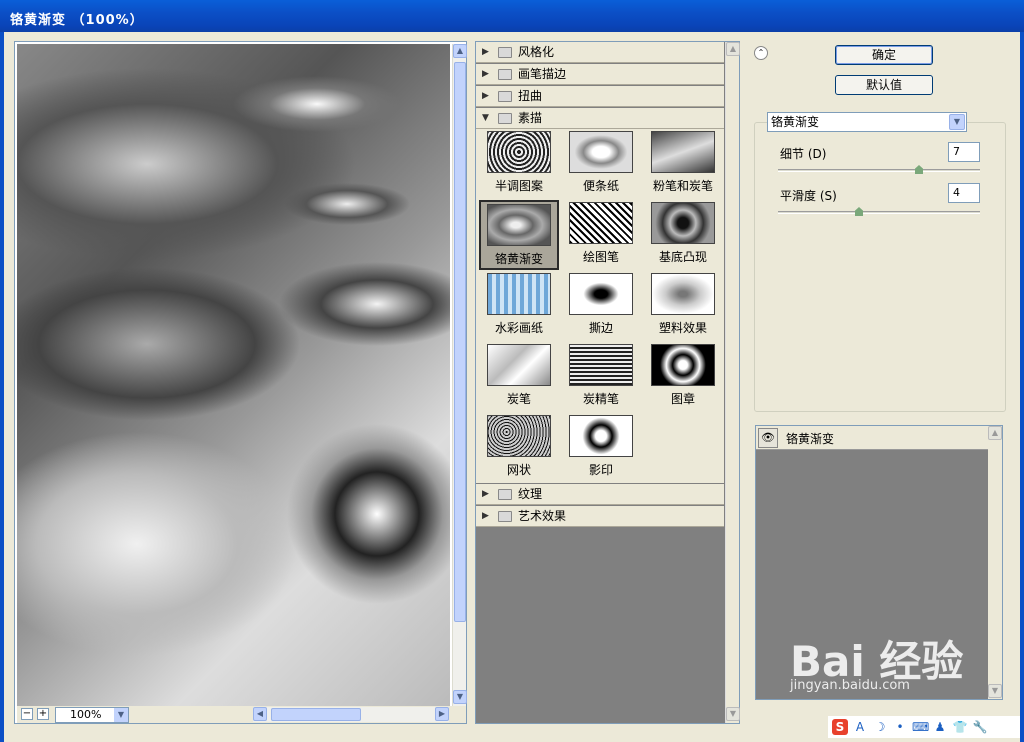  What do you see at coordinates (860, 727) in the screenshot?
I see `language-mode-icon: A` at bounding box center [860, 727].